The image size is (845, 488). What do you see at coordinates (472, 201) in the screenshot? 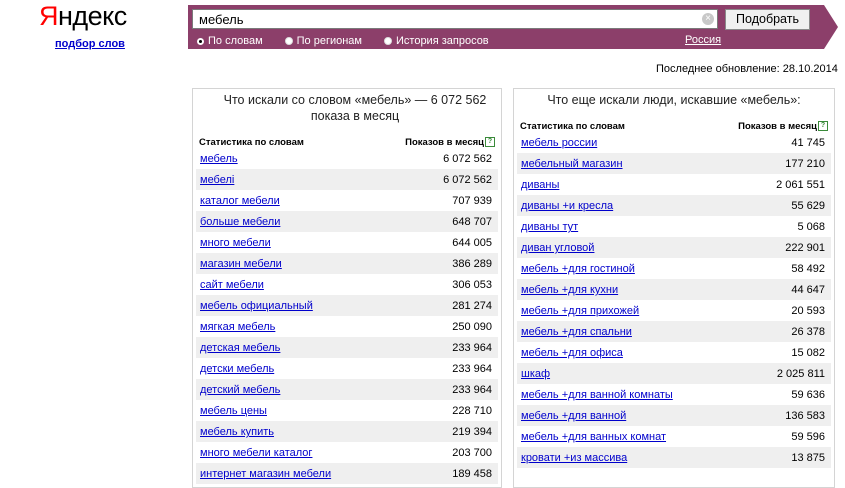
I see `shows-count: 707 939` at bounding box center [472, 201].